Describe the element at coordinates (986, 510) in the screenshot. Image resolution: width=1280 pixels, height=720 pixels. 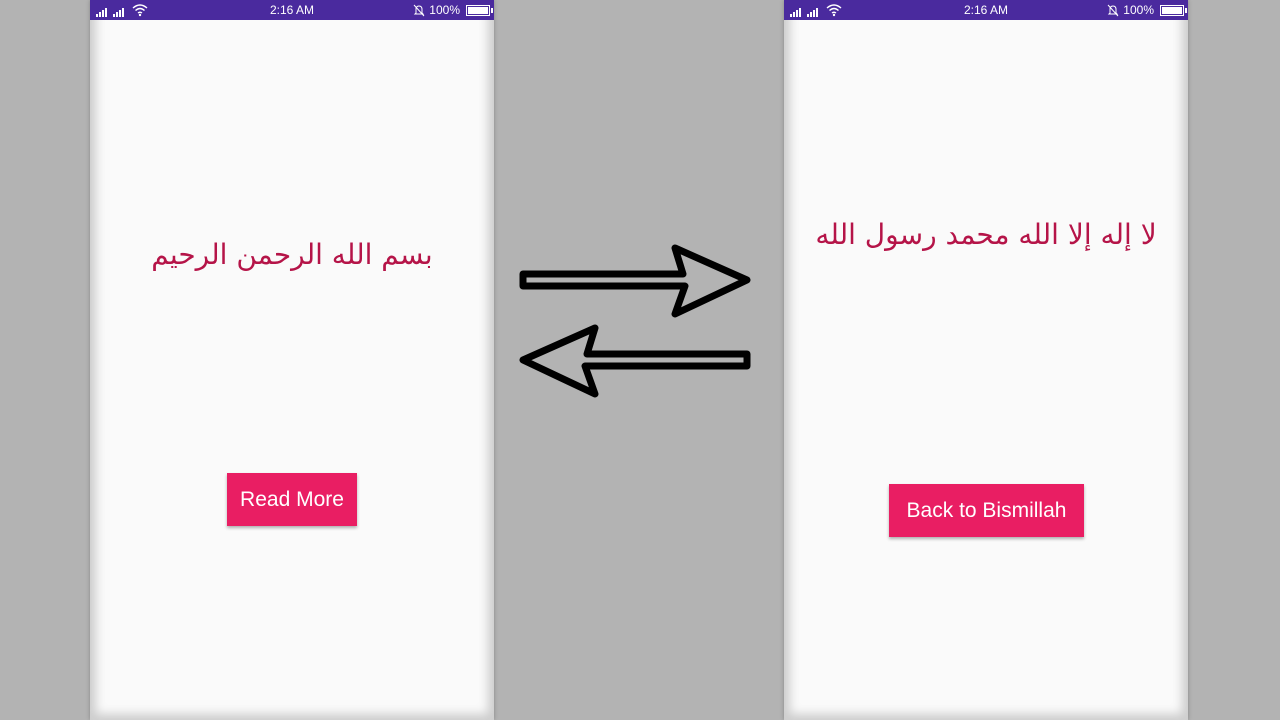
I see `back-to-bismillah-button: Back to Bismillah` at that location.